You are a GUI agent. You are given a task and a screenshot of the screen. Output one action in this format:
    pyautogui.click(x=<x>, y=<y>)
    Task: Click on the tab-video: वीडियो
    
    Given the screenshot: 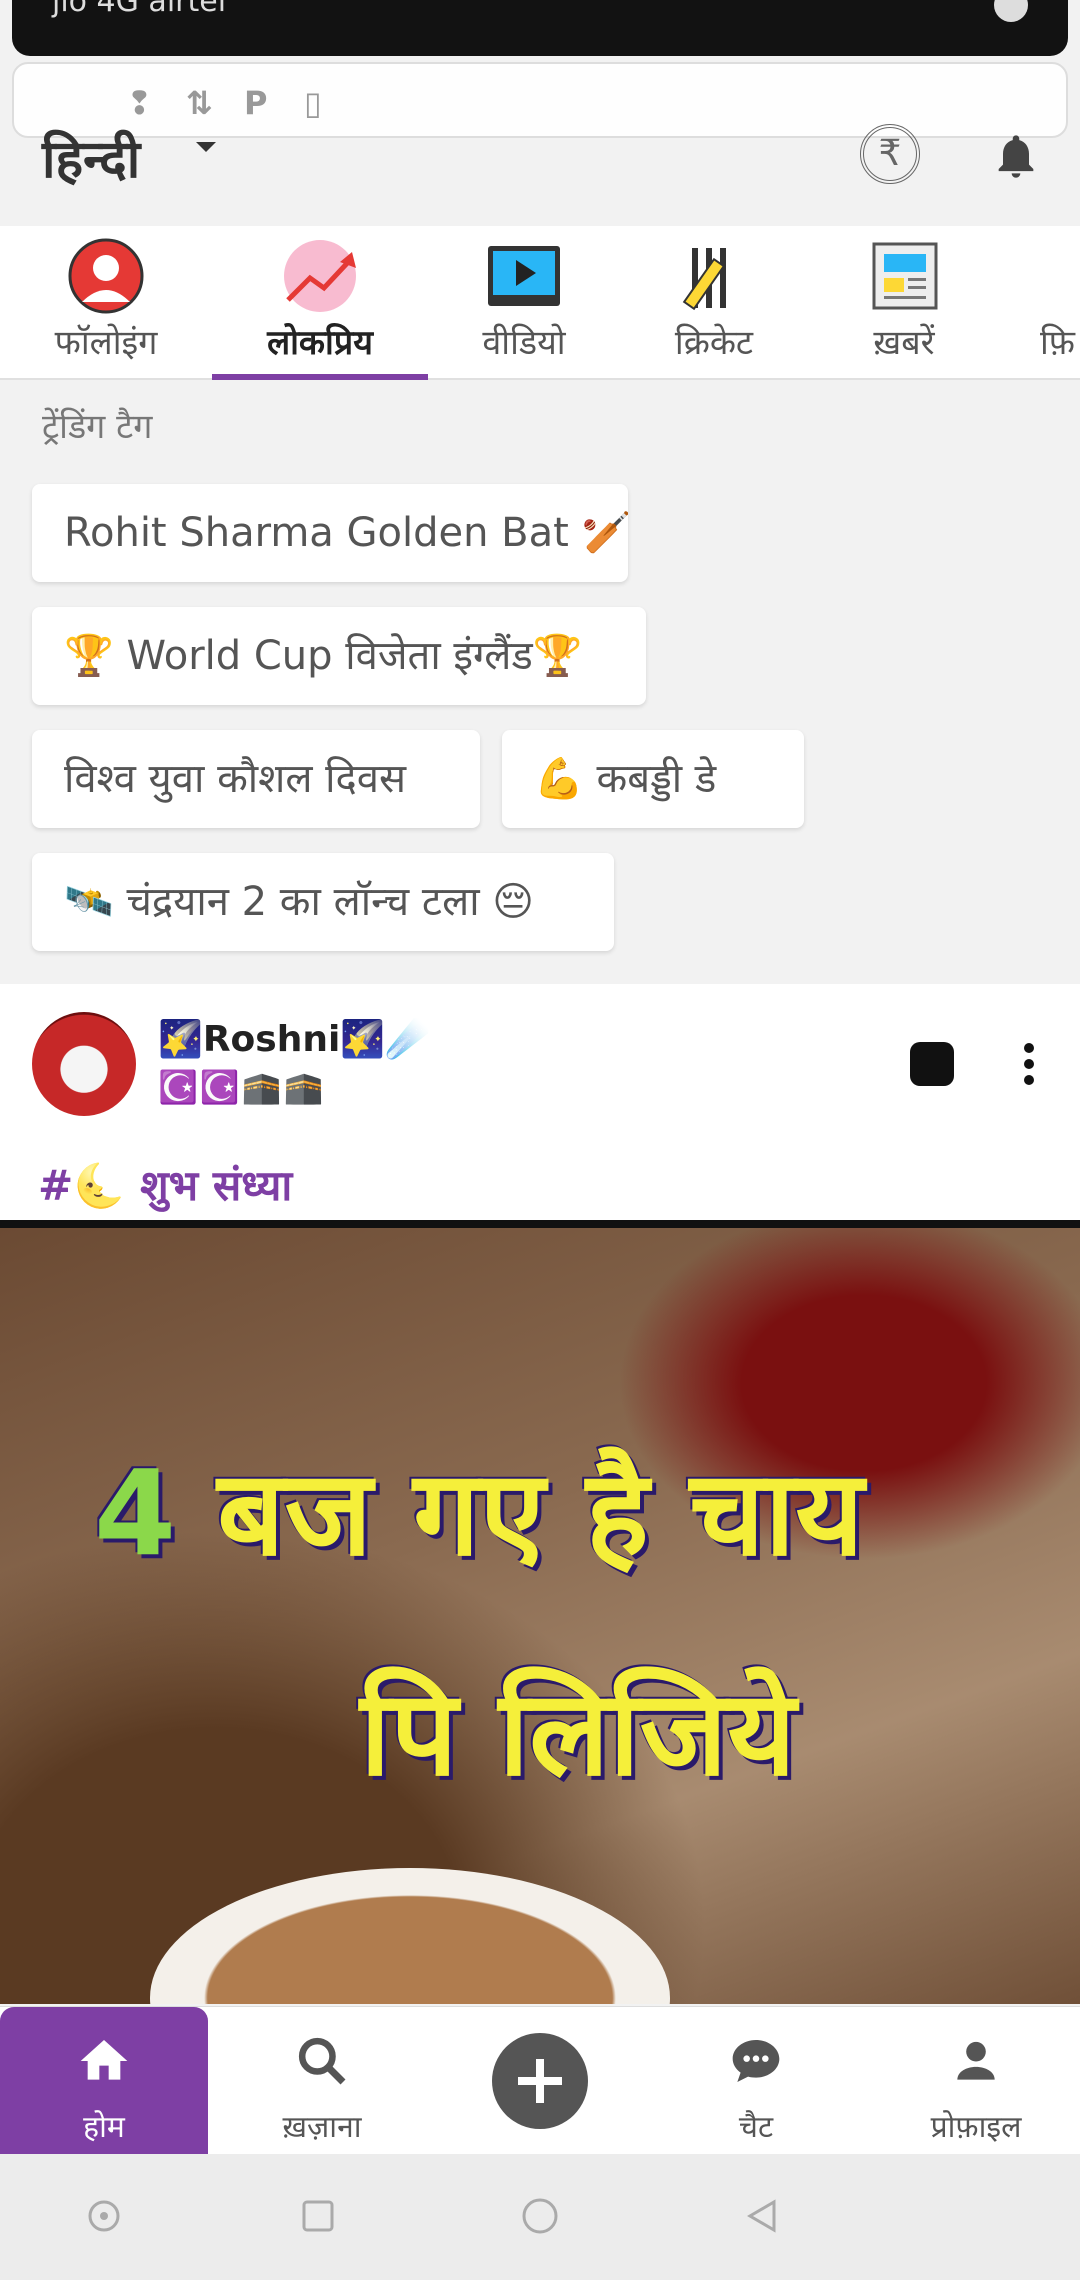 What is the action you would take?
    pyautogui.click(x=524, y=303)
    